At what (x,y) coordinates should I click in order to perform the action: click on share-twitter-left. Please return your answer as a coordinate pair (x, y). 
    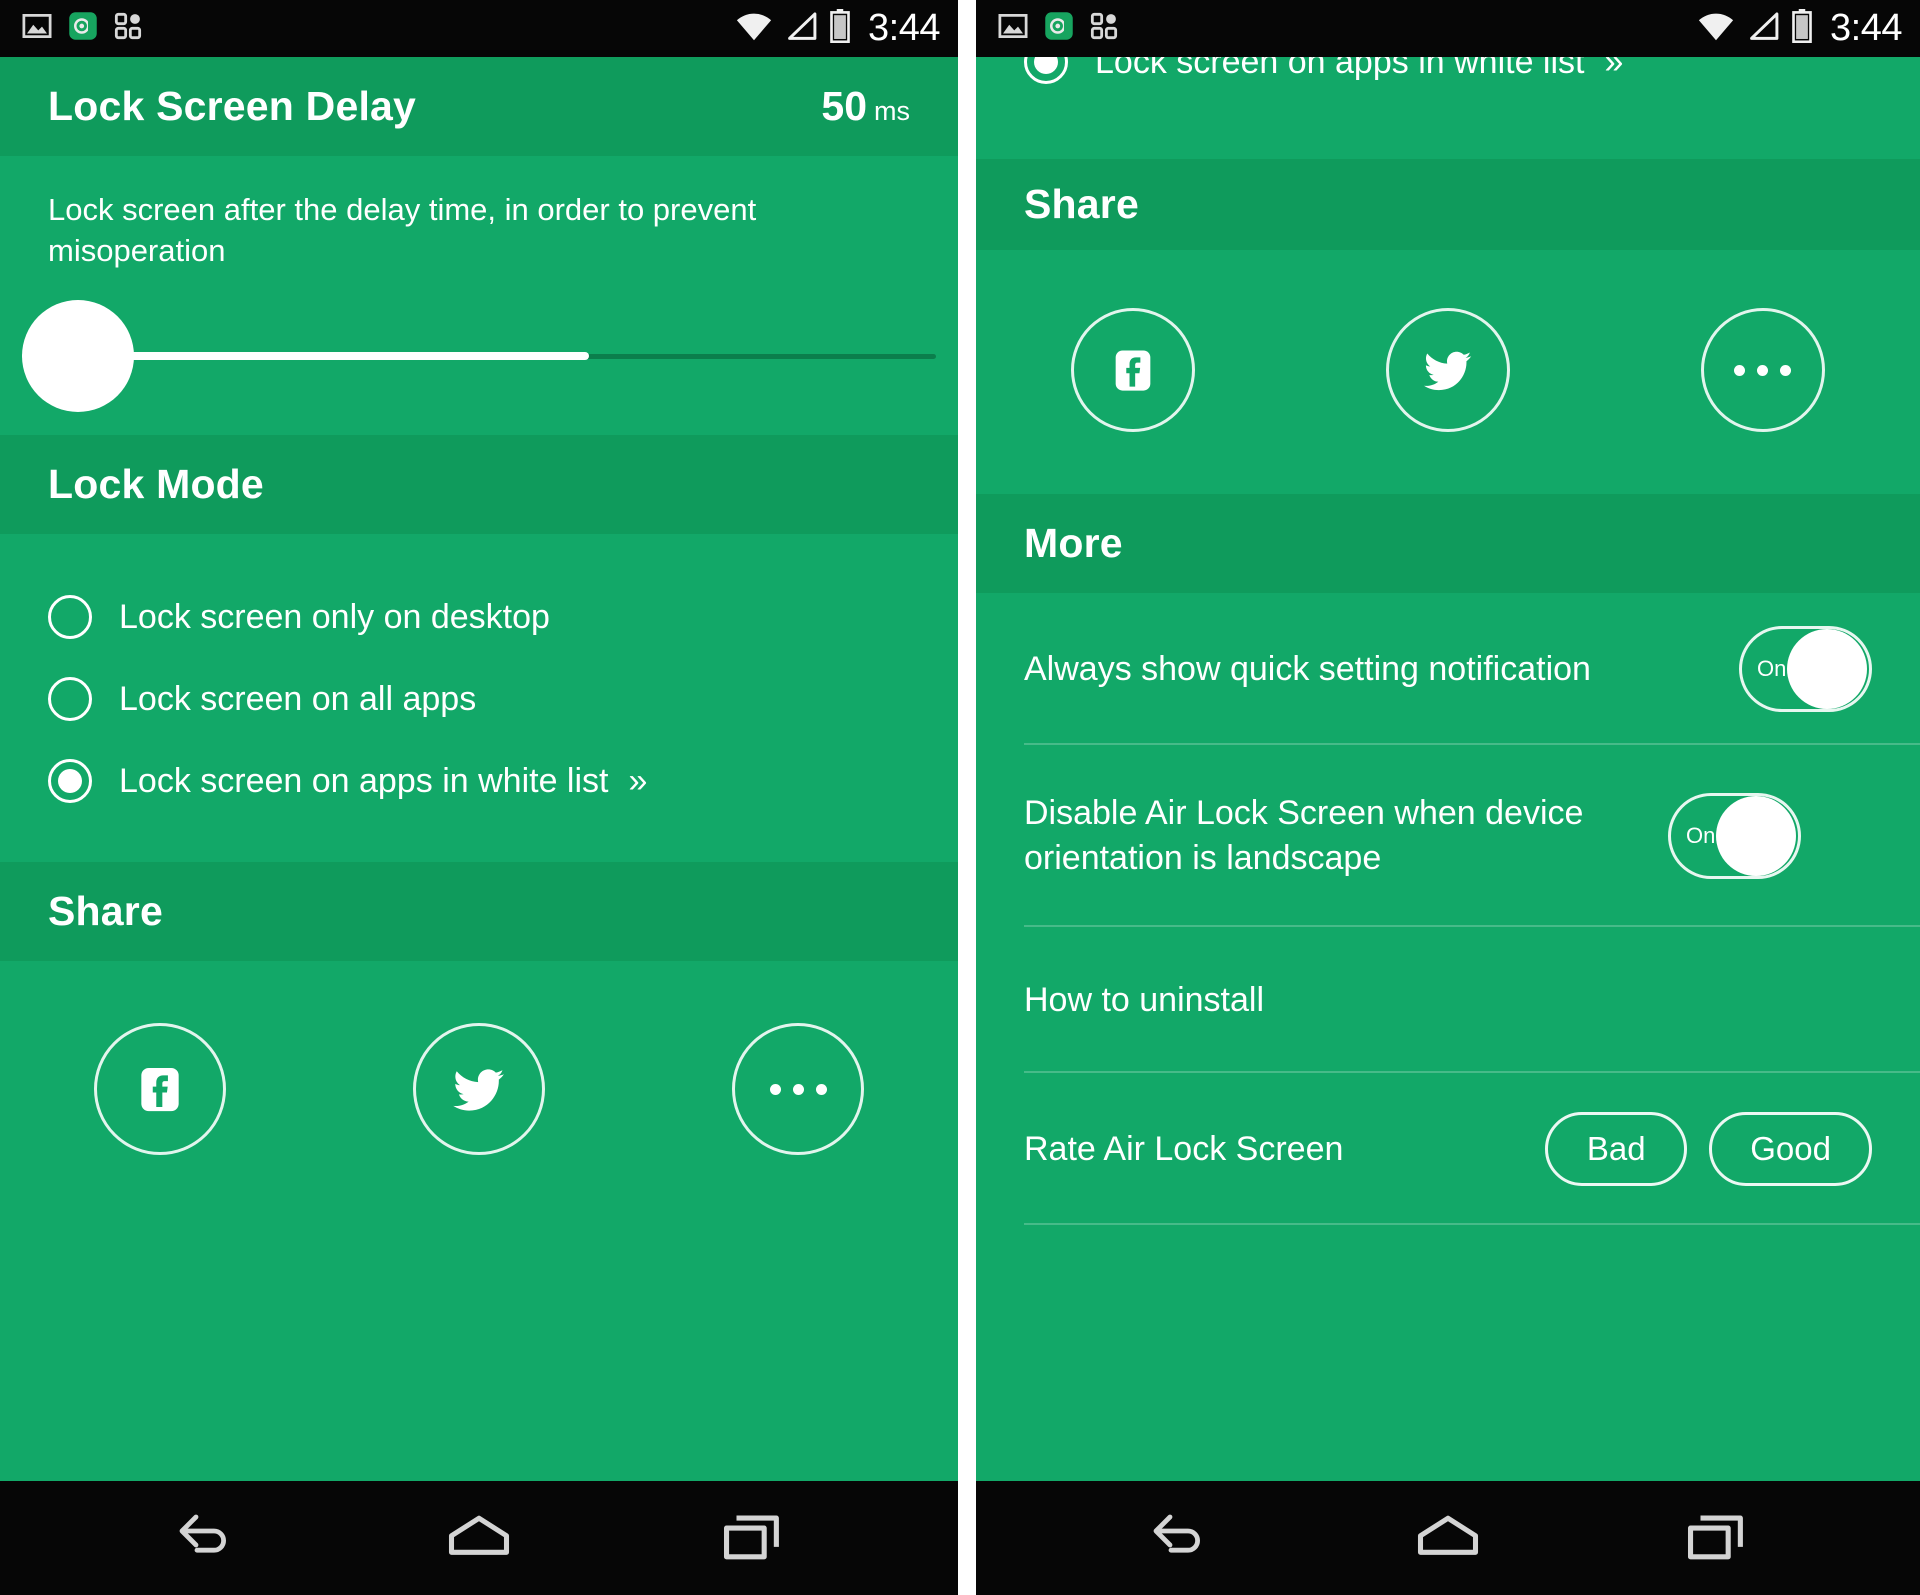
    Looking at the image, I should click on (478, 1089).